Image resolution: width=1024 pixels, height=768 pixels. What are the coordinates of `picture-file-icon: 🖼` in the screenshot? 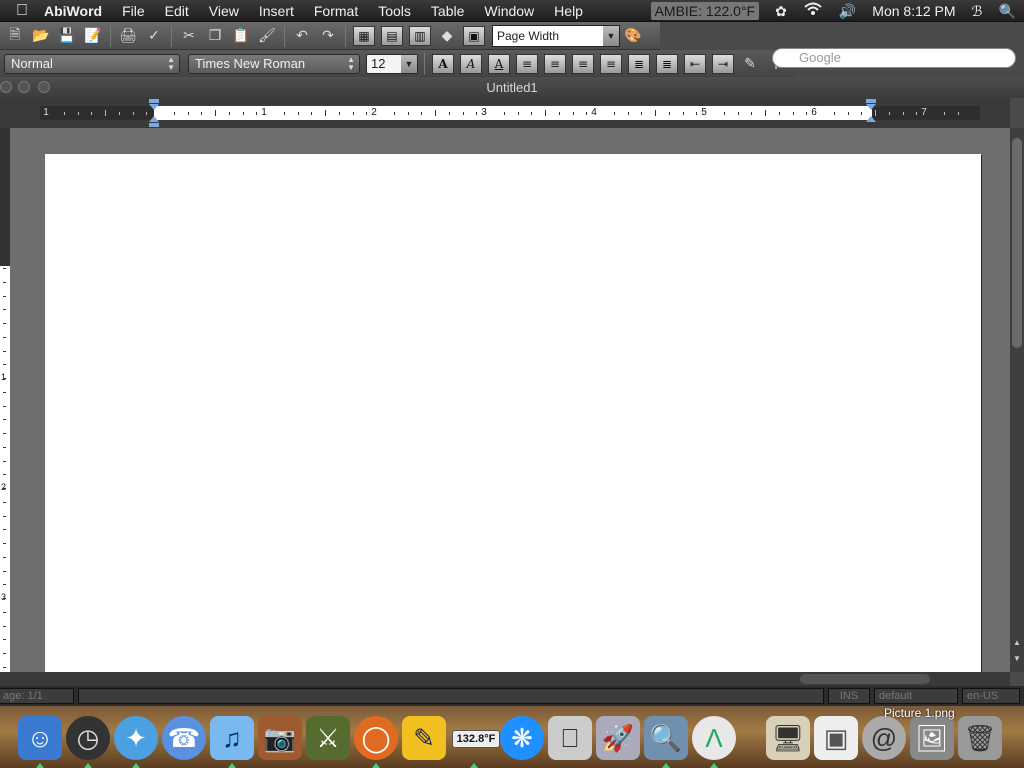 It's located at (932, 738).